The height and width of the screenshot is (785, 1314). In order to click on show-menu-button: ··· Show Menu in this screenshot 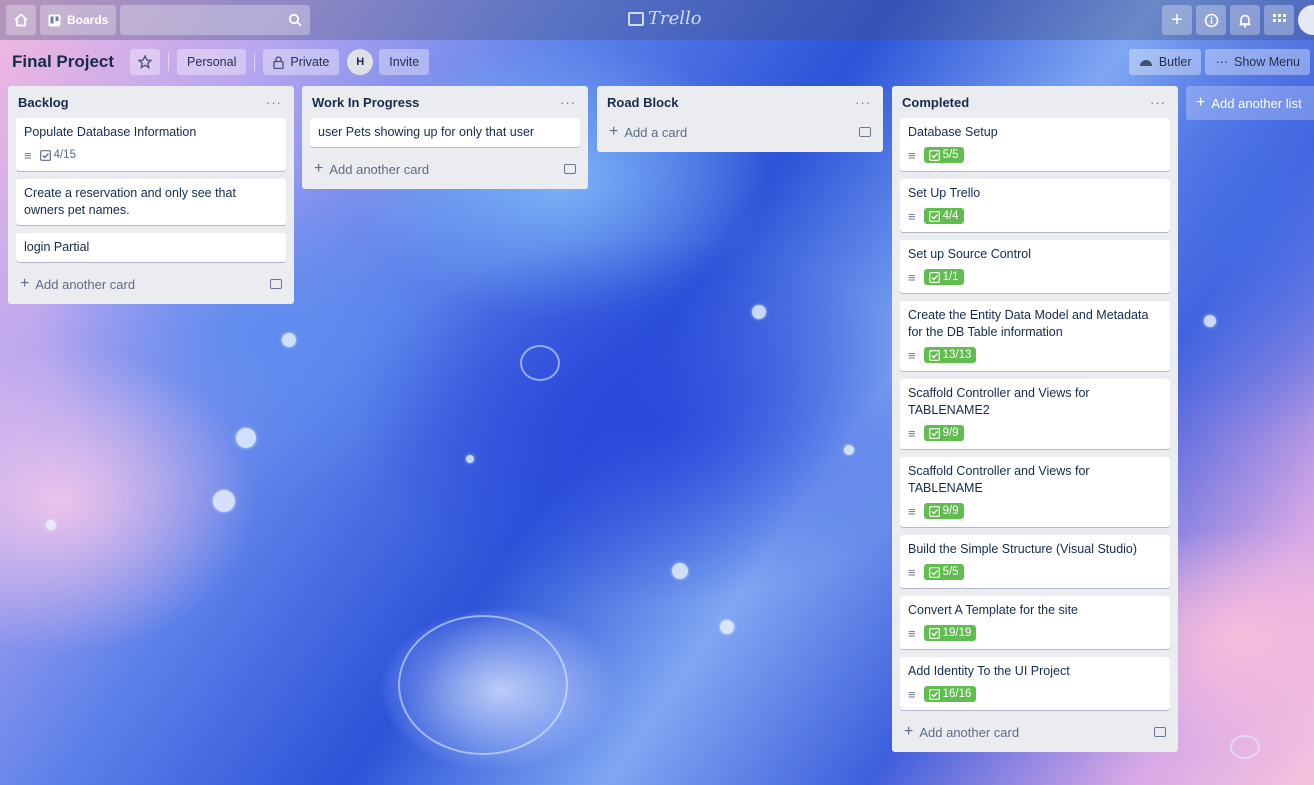, I will do `click(1257, 62)`.